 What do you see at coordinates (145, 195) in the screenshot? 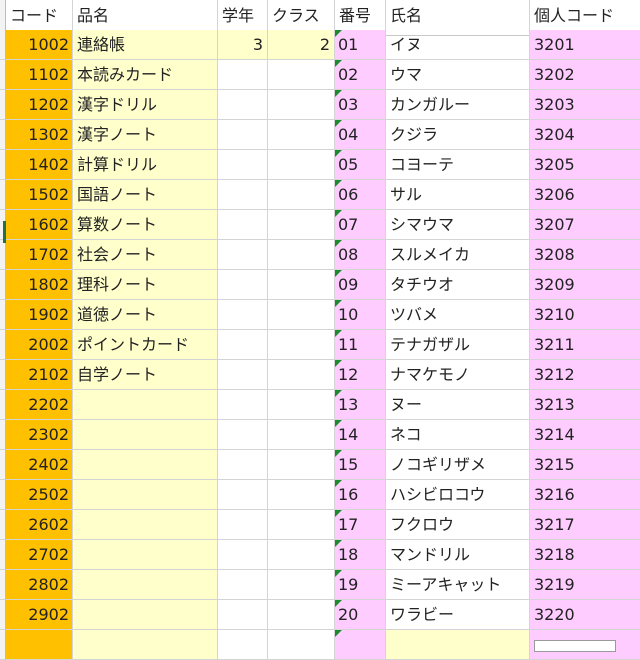
I see `cell-item: 国語ノート` at bounding box center [145, 195].